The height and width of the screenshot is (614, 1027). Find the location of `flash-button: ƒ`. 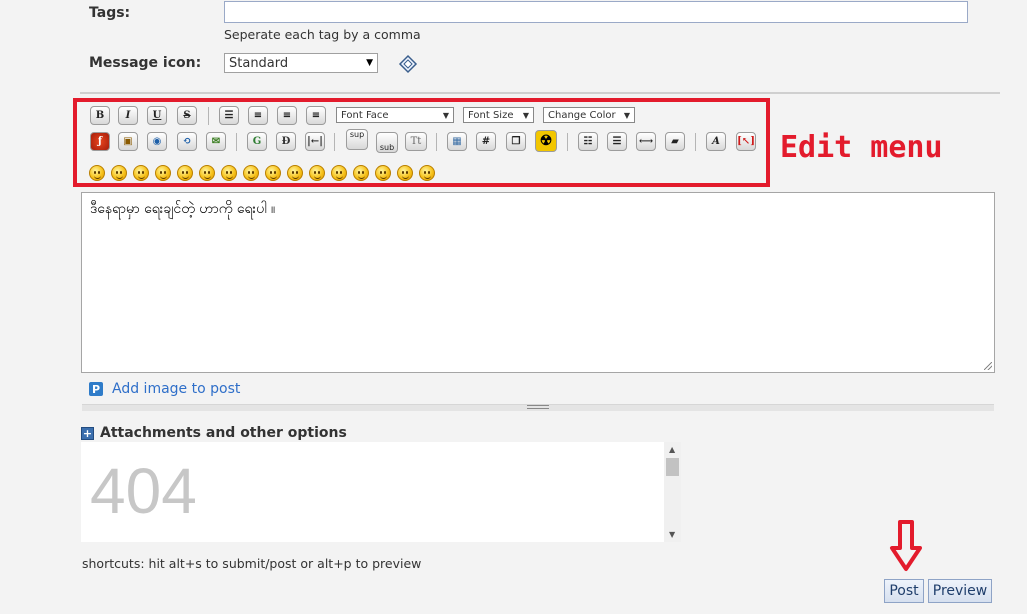

flash-button: ƒ is located at coordinates (100, 141).